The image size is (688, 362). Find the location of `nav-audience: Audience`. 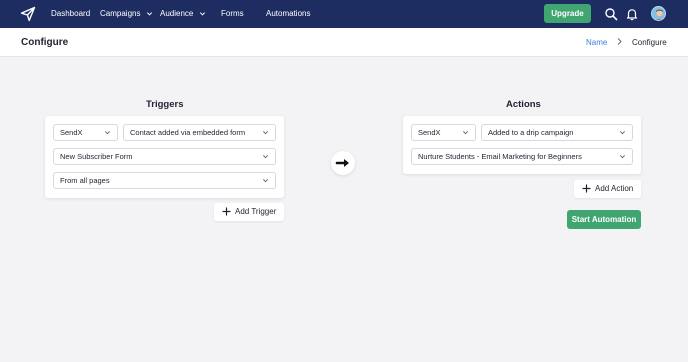

nav-audience: Audience is located at coordinates (183, 14).